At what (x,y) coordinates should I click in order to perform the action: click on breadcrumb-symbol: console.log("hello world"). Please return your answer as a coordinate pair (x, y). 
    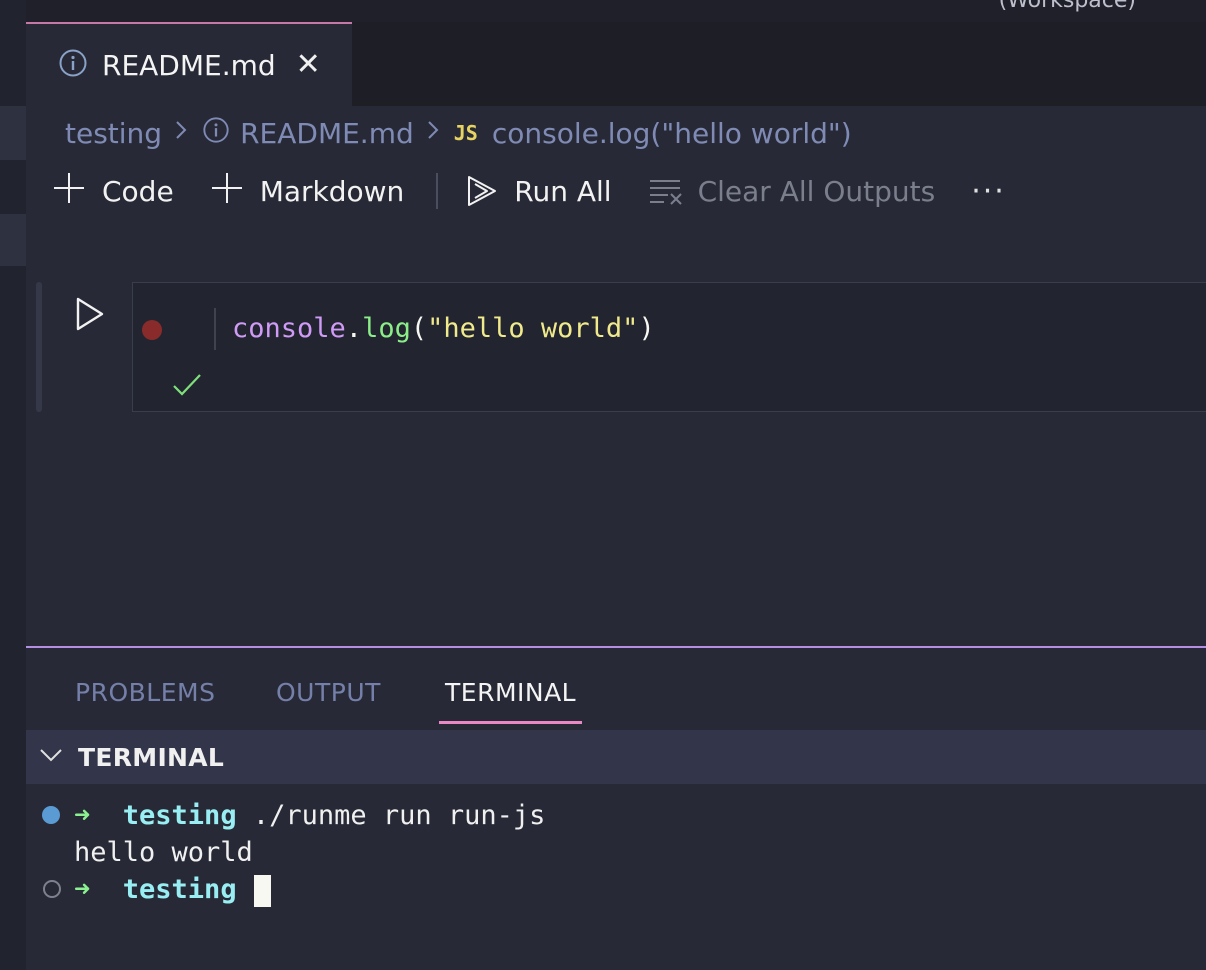
    Looking at the image, I should click on (672, 133).